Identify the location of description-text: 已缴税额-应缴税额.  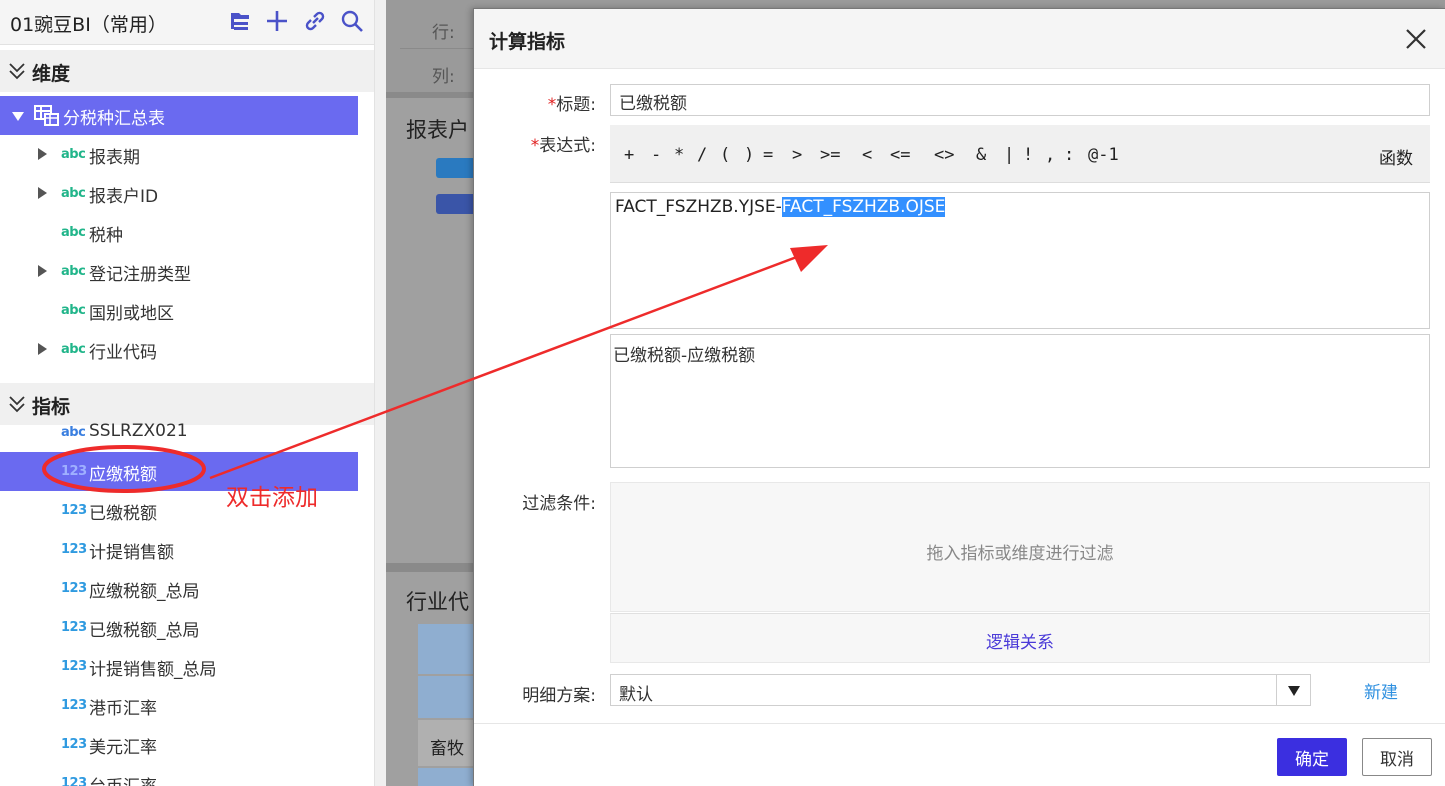
(684, 356).